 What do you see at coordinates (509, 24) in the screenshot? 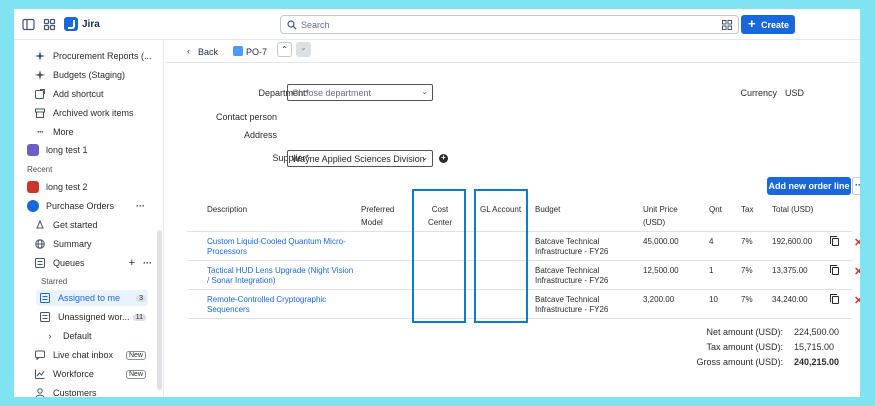
I see `search-box: Search` at bounding box center [509, 24].